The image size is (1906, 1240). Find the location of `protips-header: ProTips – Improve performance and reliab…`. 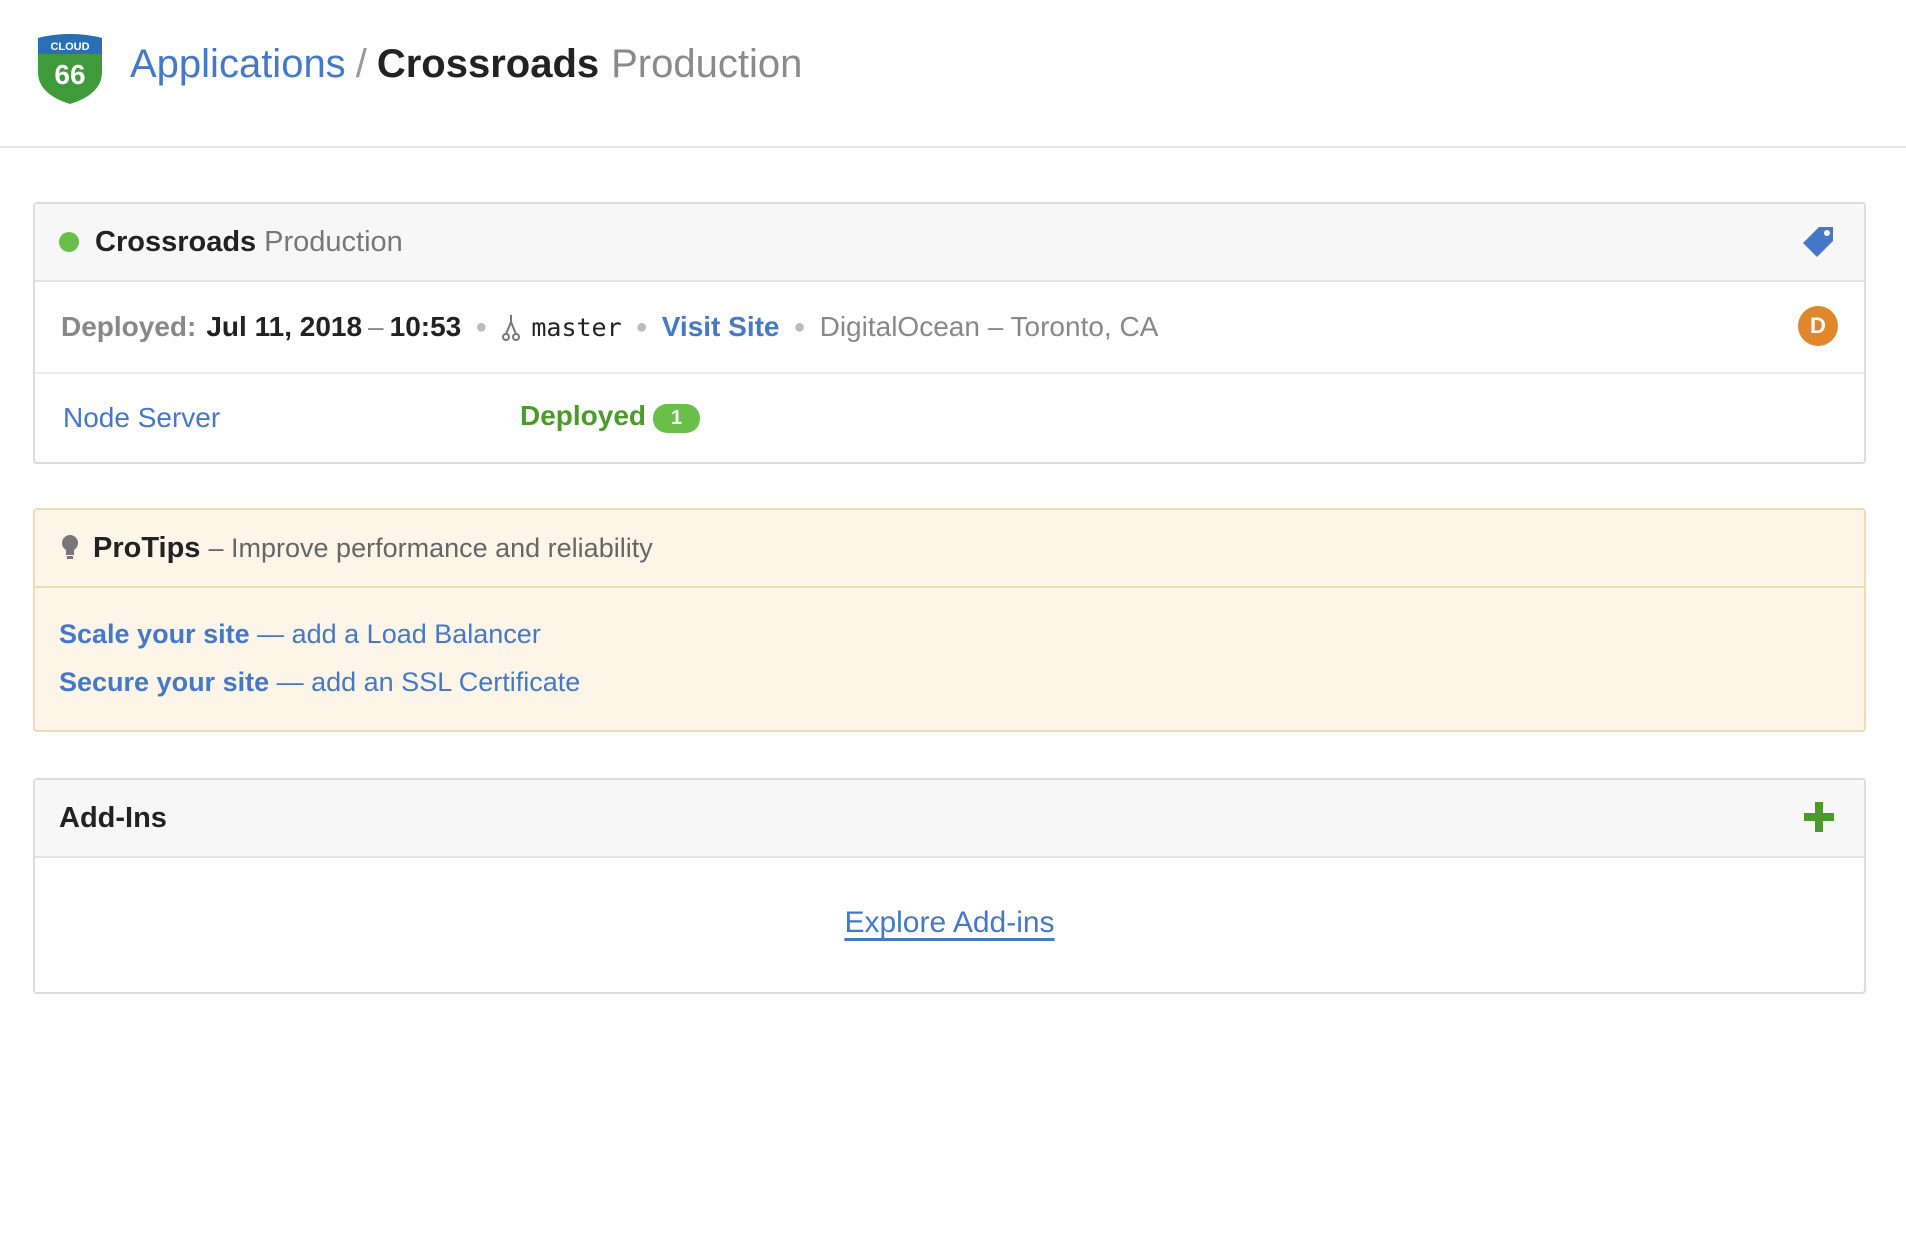

protips-header: ProTips – Improve performance and reliab… is located at coordinates (949, 549).